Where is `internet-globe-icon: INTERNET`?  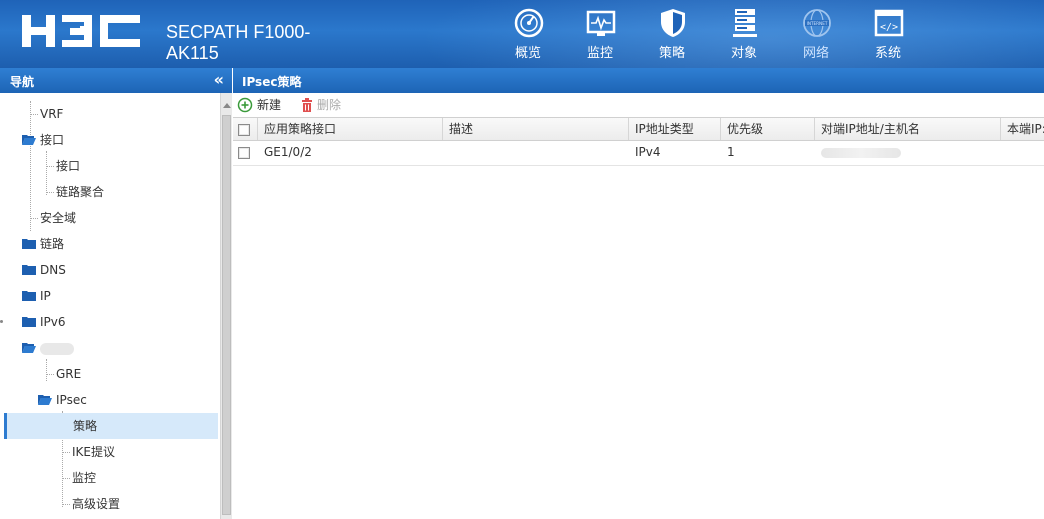
internet-globe-icon: INTERNET is located at coordinates (817, 23).